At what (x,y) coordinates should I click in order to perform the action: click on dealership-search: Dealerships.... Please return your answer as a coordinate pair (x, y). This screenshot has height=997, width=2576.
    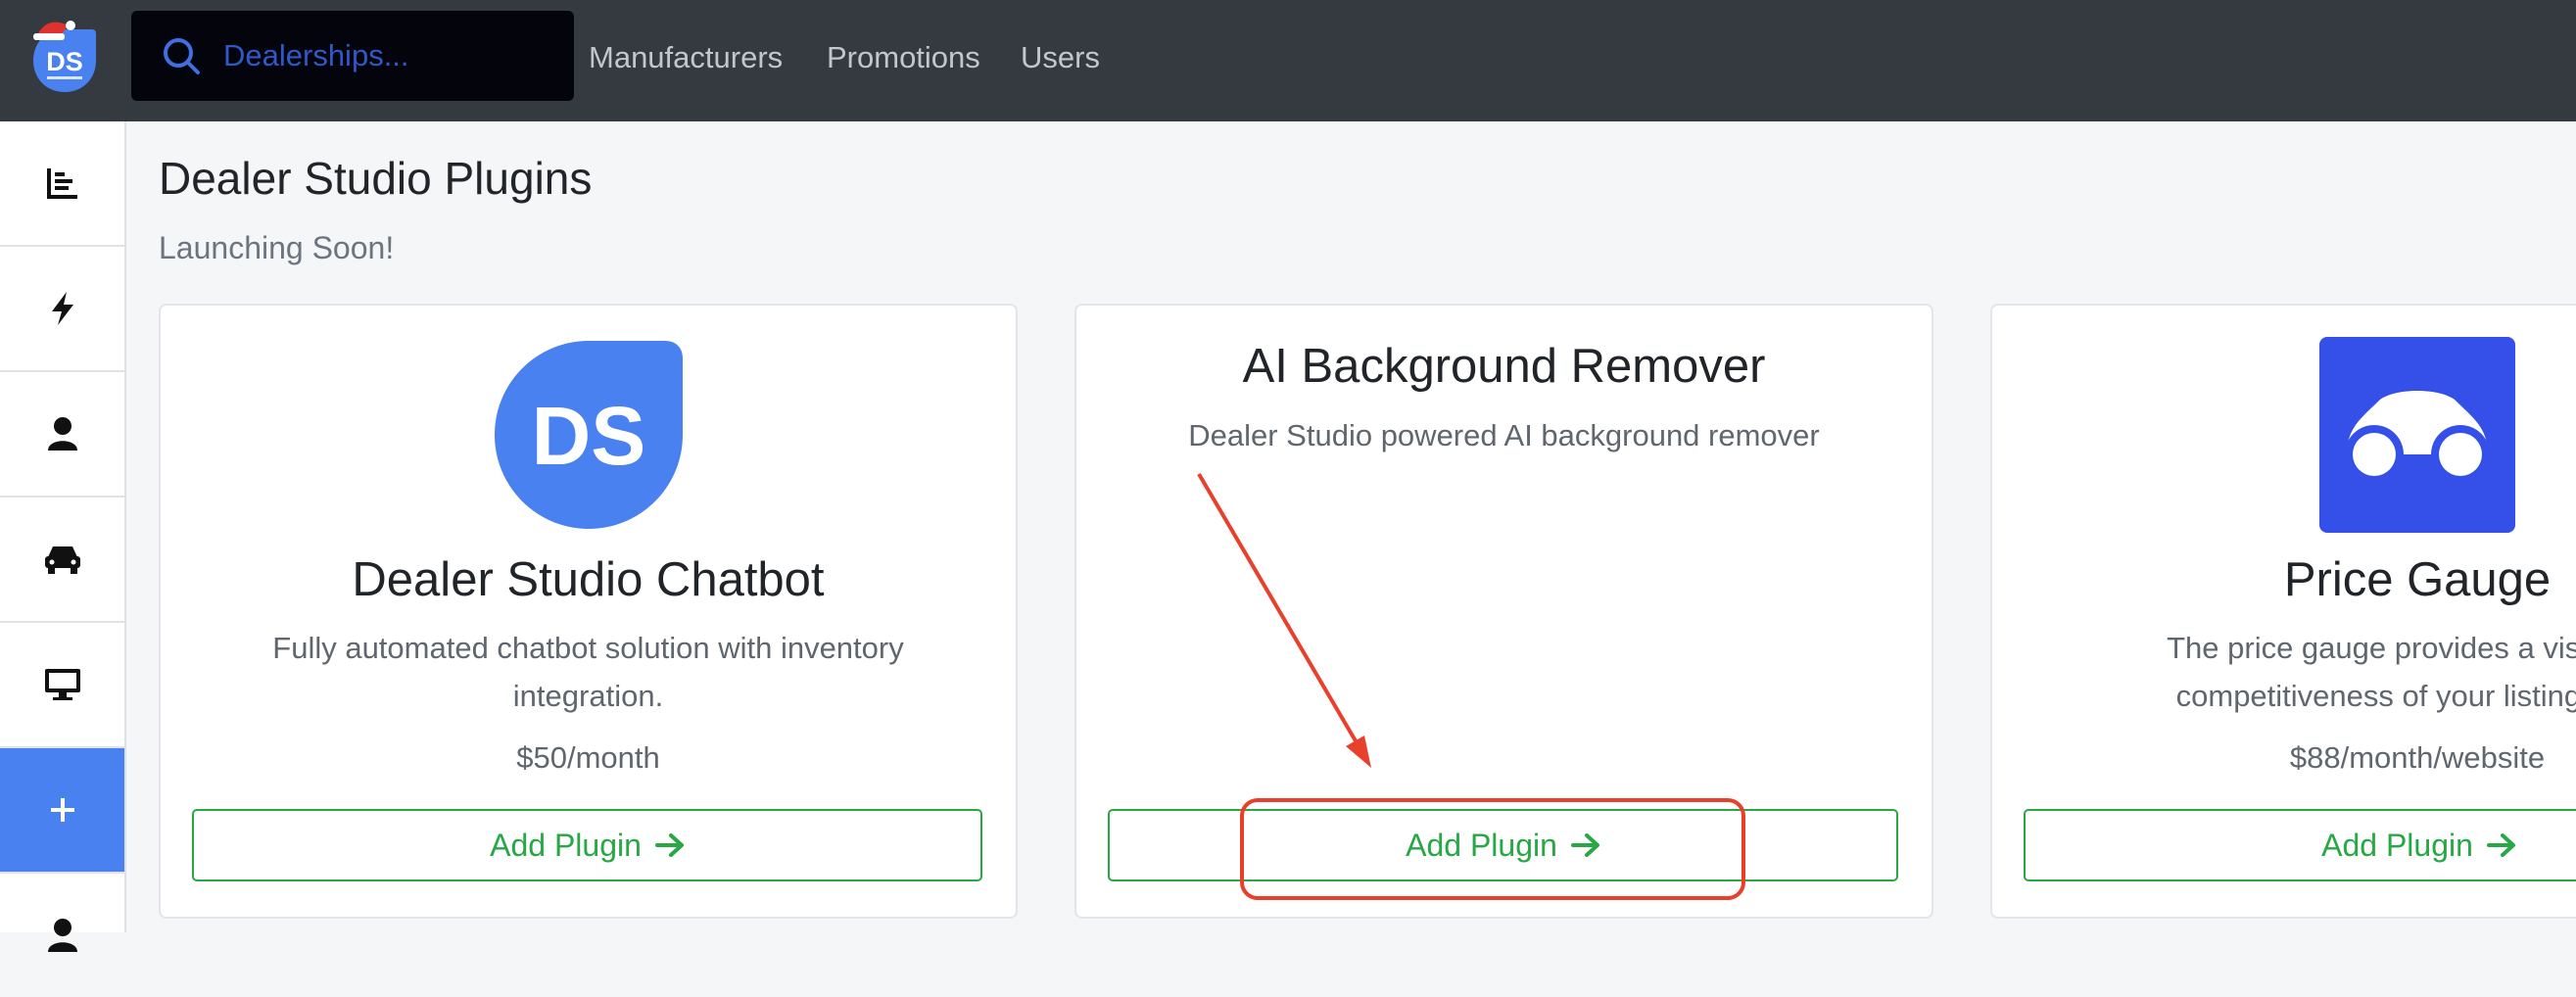
    Looking at the image, I should click on (352, 56).